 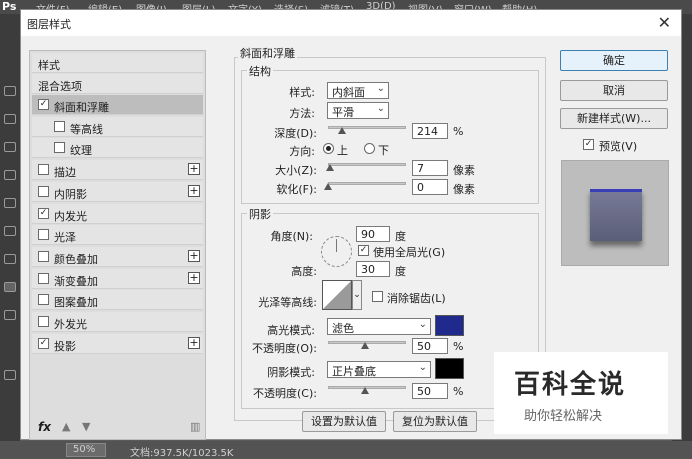 I want to click on highlight-color-swatch, so click(x=449, y=325).